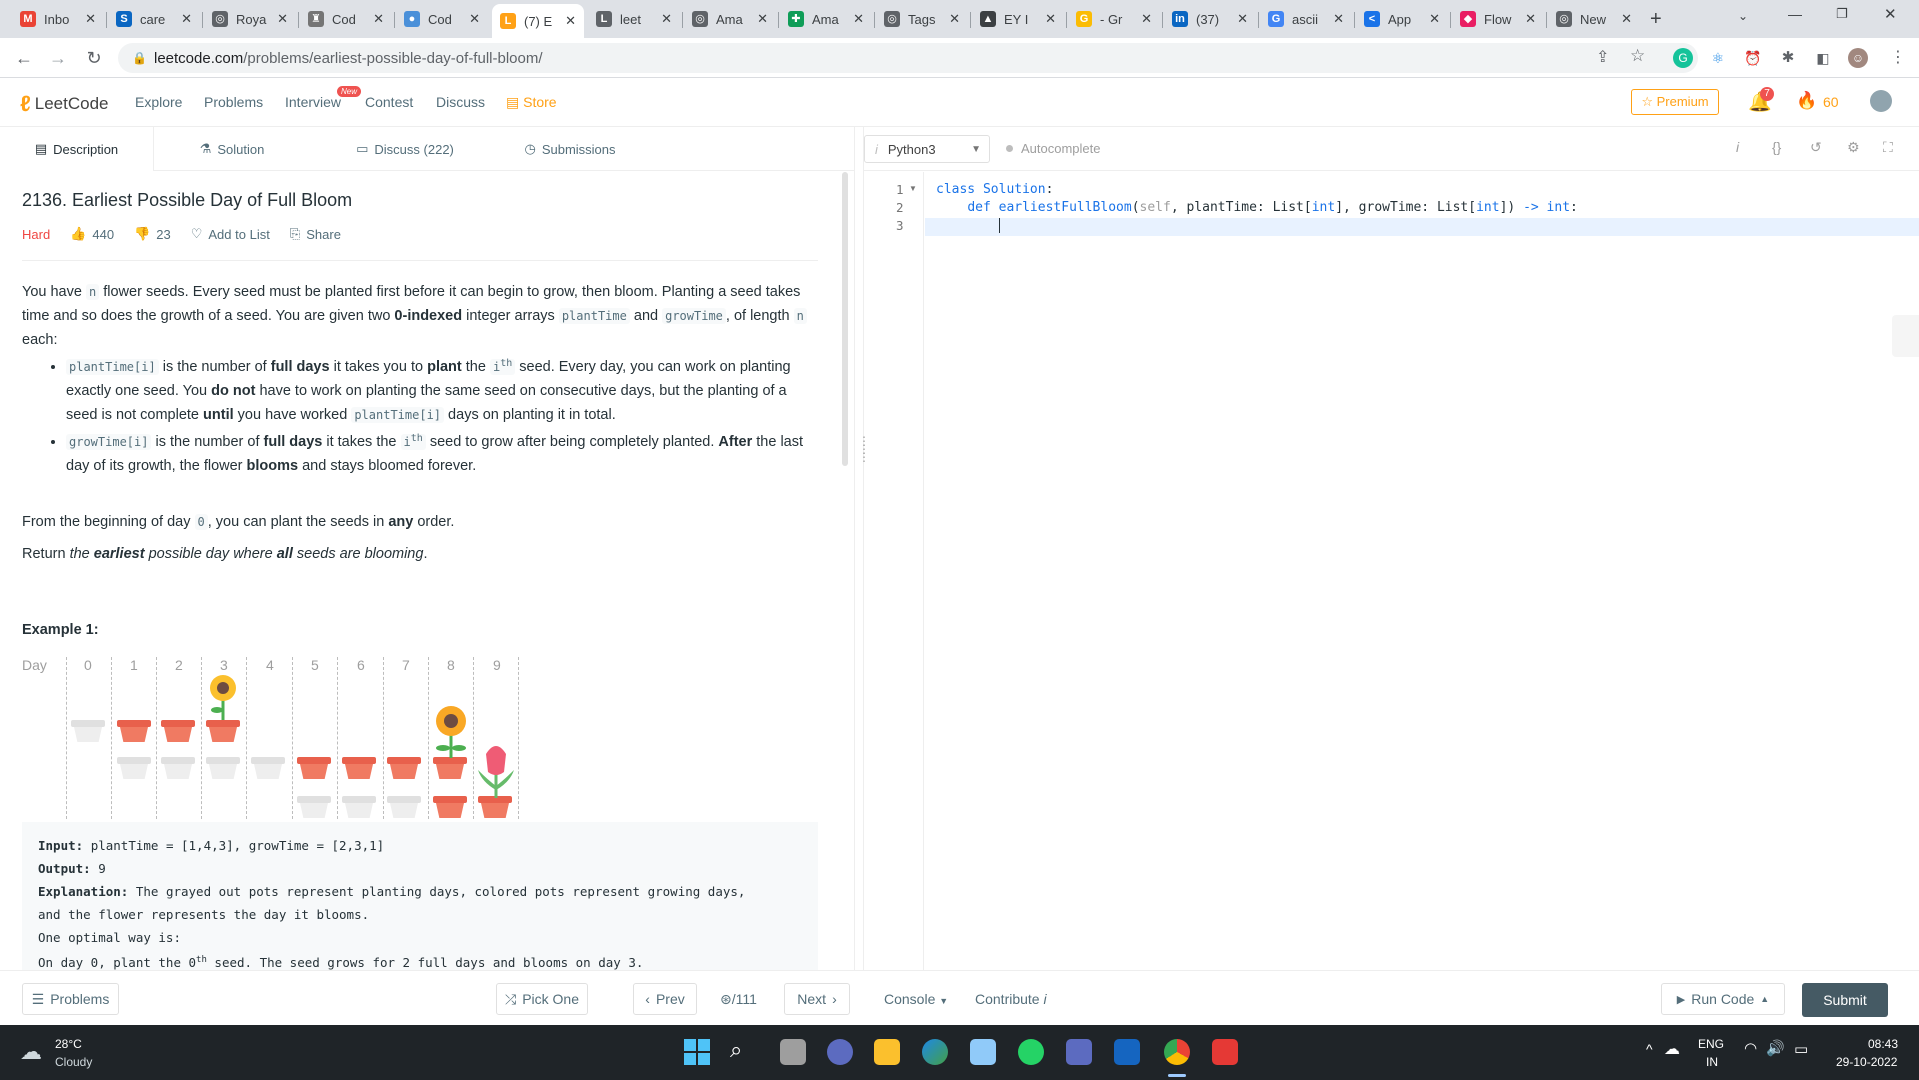 Image resolution: width=1919 pixels, height=1080 pixels. Describe the element at coordinates (1750, 1048) in the screenshot. I see `wifi-icon: ◠` at that location.